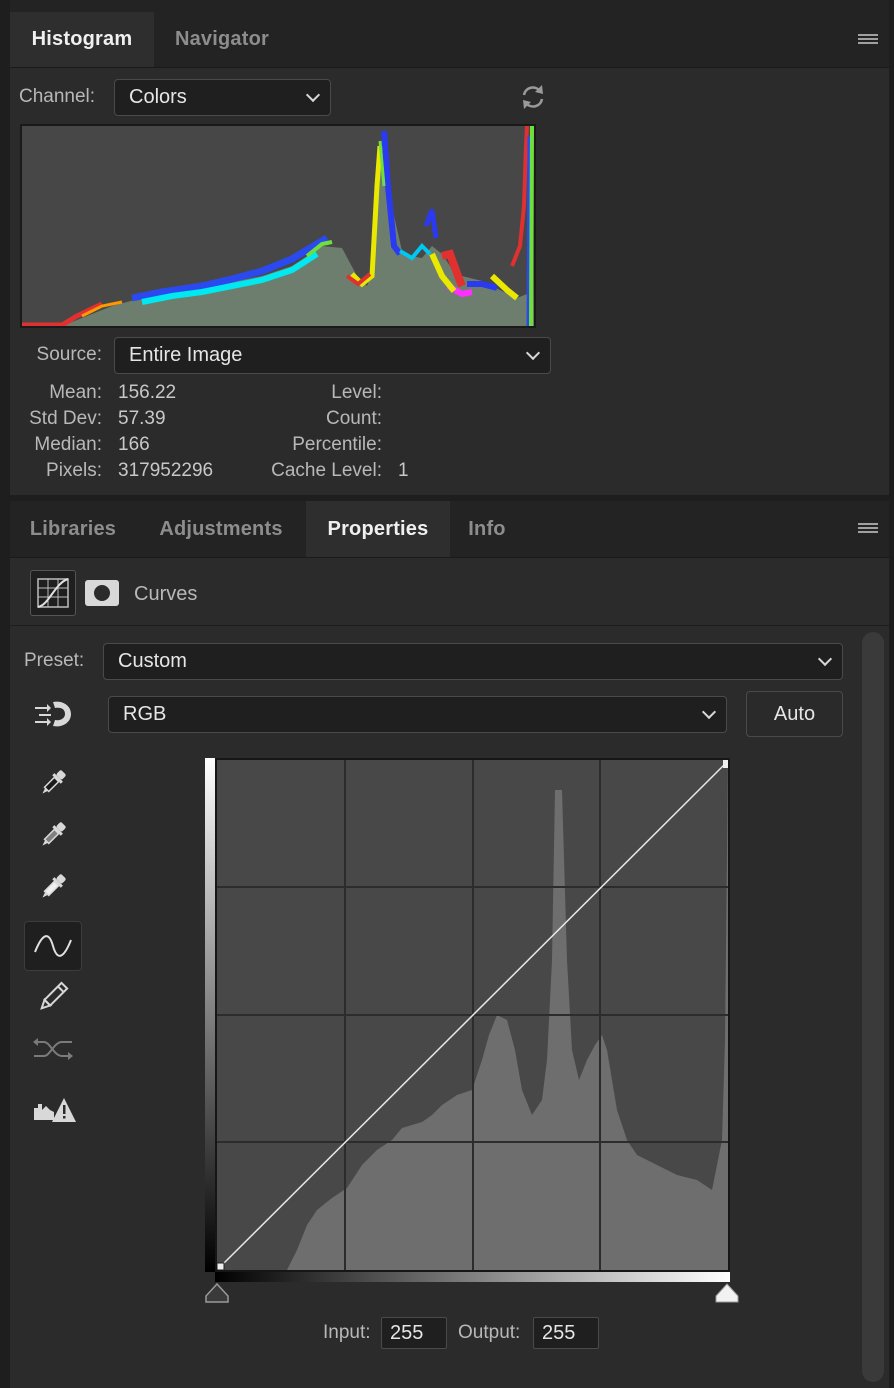 The width and height of the screenshot is (894, 1388). I want to click on tab-properties: Properties, so click(378, 529).